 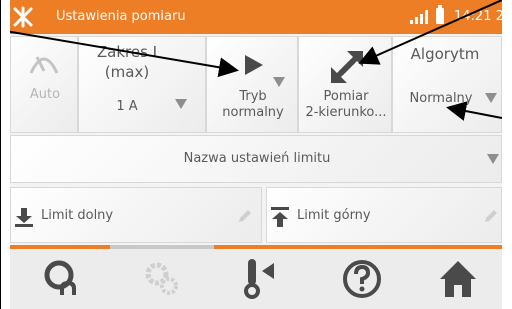 I want to click on left-callout-line, so click(x=0, y=154).